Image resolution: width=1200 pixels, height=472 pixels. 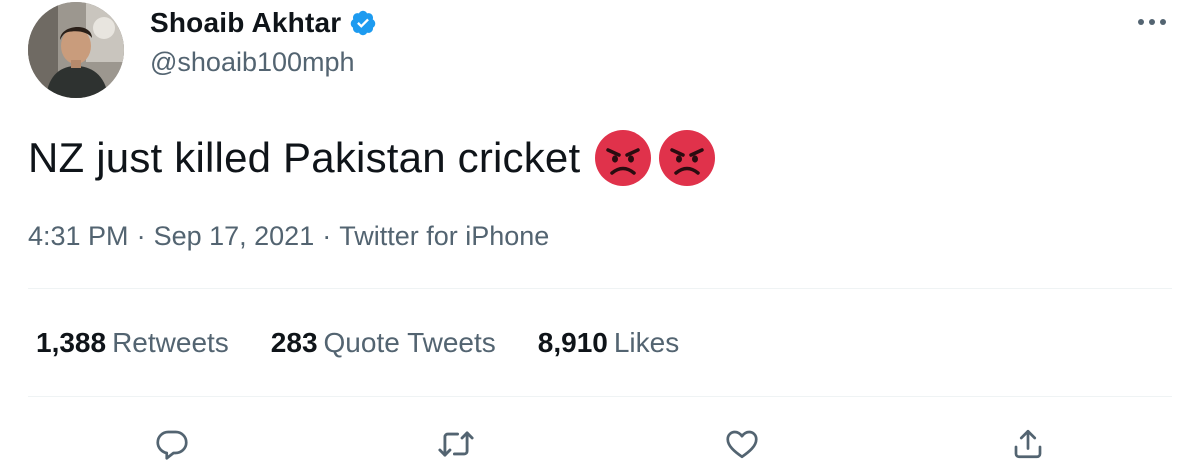 I want to click on tweet-time: 4:31 PM, so click(x=78, y=236).